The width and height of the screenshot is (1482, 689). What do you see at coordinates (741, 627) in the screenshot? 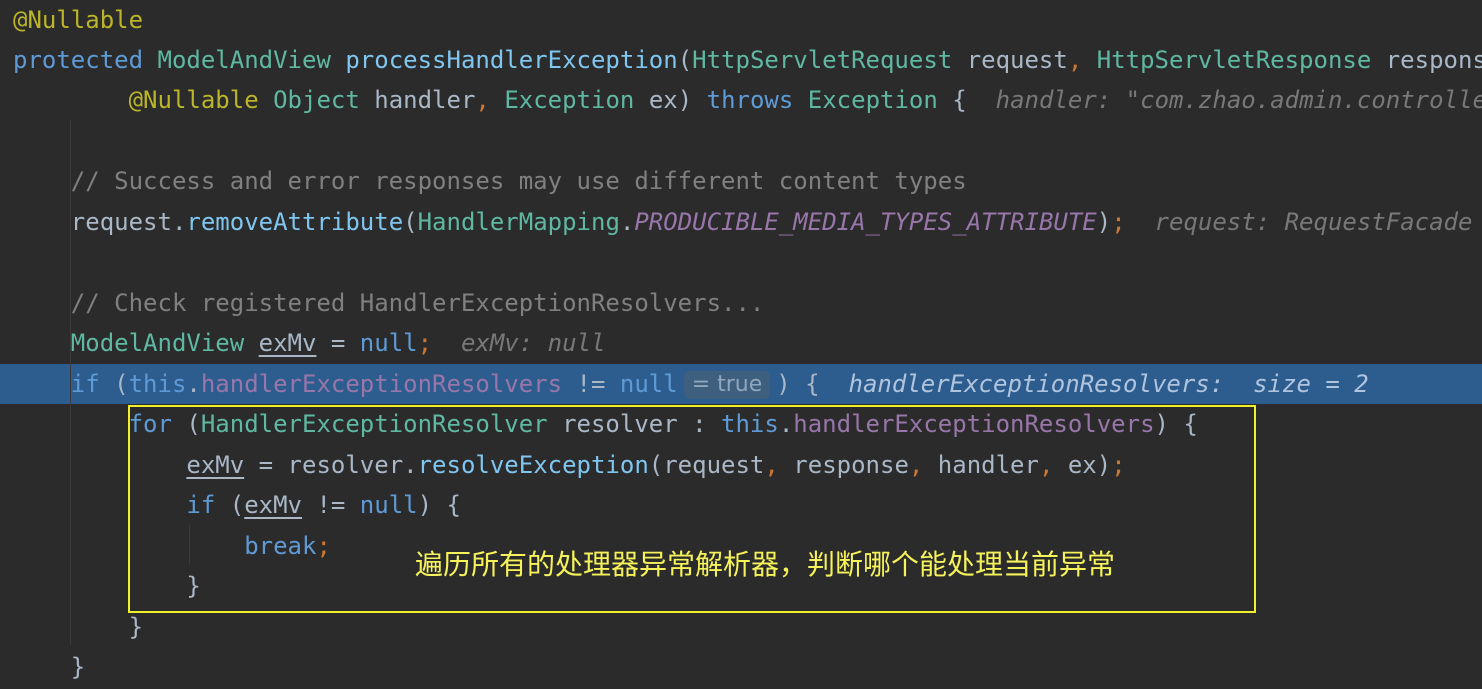
I see `line-16: }` at bounding box center [741, 627].